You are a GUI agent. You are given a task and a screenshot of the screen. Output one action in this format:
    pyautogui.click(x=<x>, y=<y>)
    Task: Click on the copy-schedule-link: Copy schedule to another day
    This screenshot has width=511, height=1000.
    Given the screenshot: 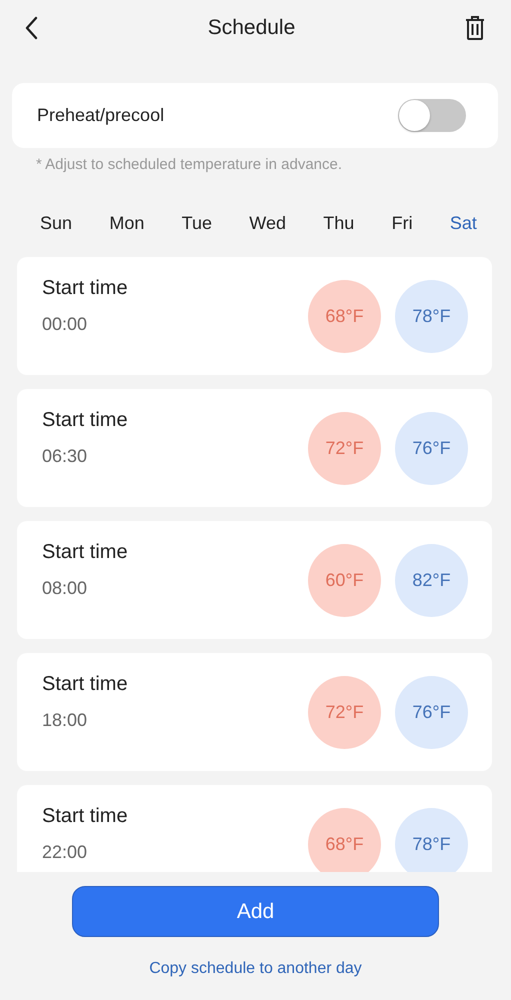 What is the action you would take?
    pyautogui.click(x=255, y=969)
    